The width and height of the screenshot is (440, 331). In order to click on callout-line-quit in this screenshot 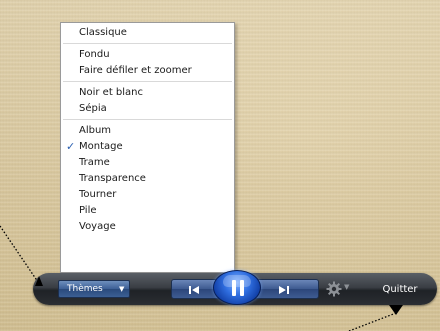, I will do `click(372, 321)`.